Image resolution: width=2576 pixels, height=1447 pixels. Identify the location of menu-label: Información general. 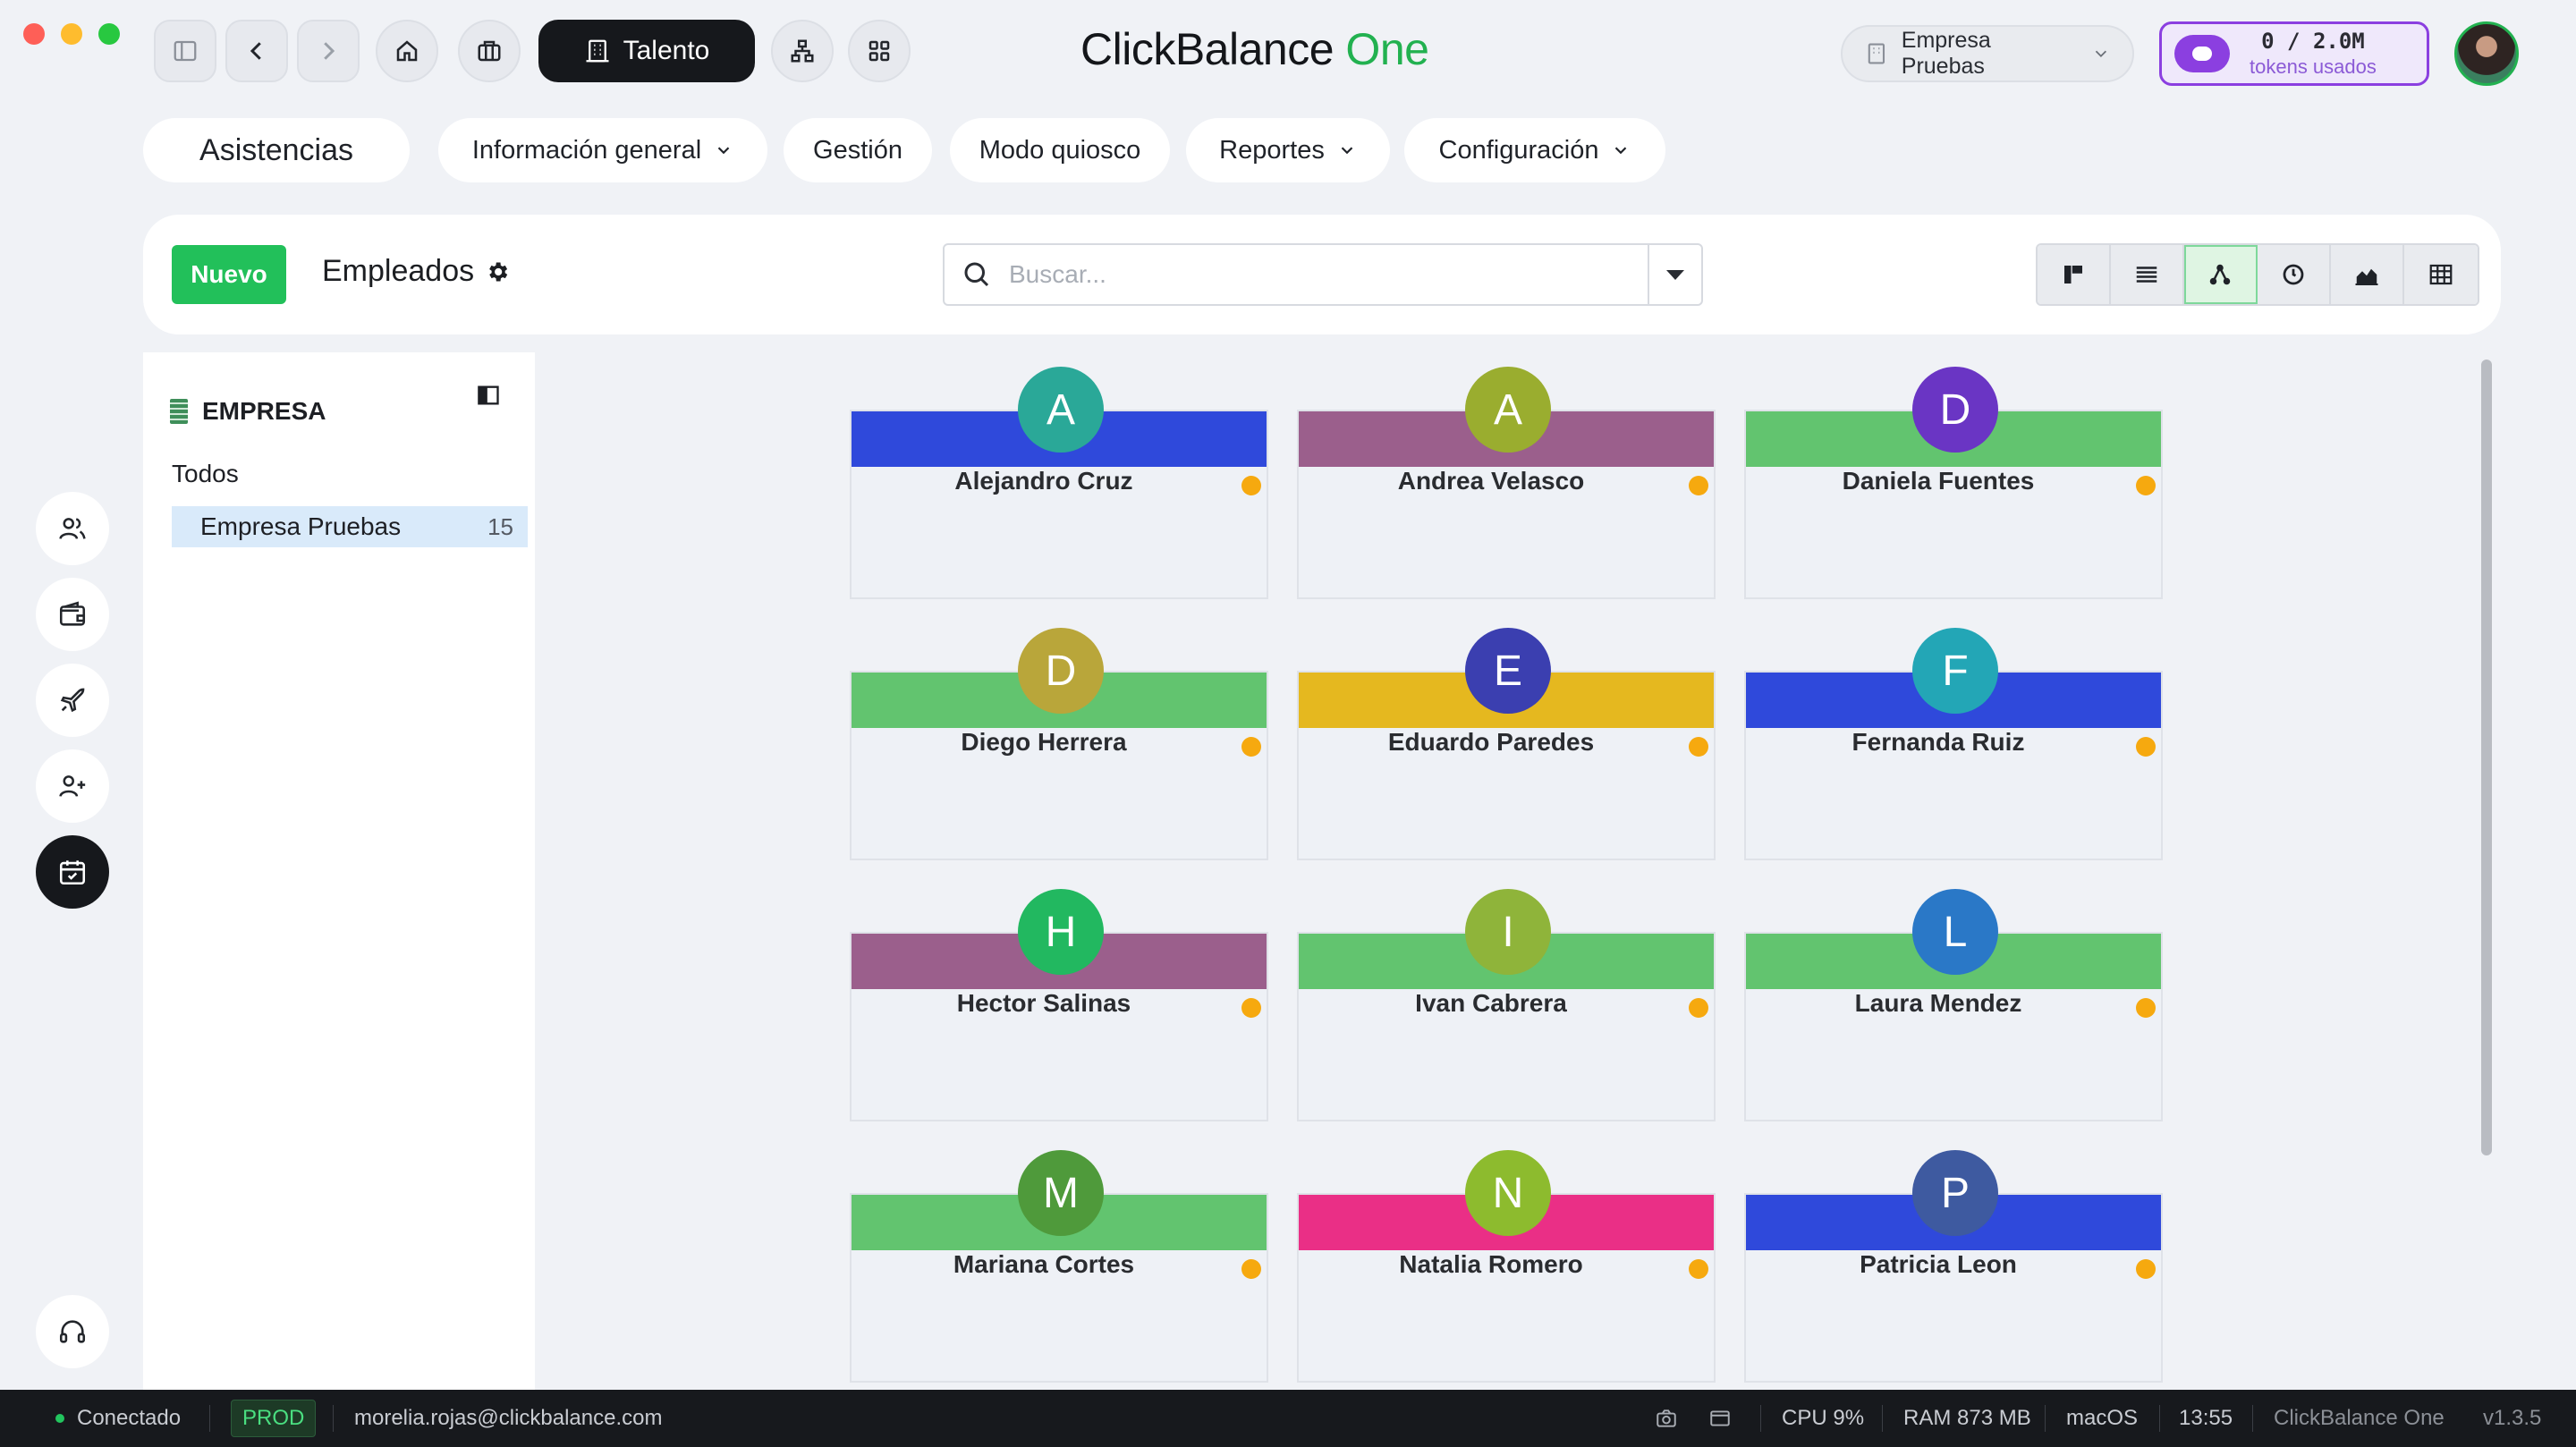
(586, 150).